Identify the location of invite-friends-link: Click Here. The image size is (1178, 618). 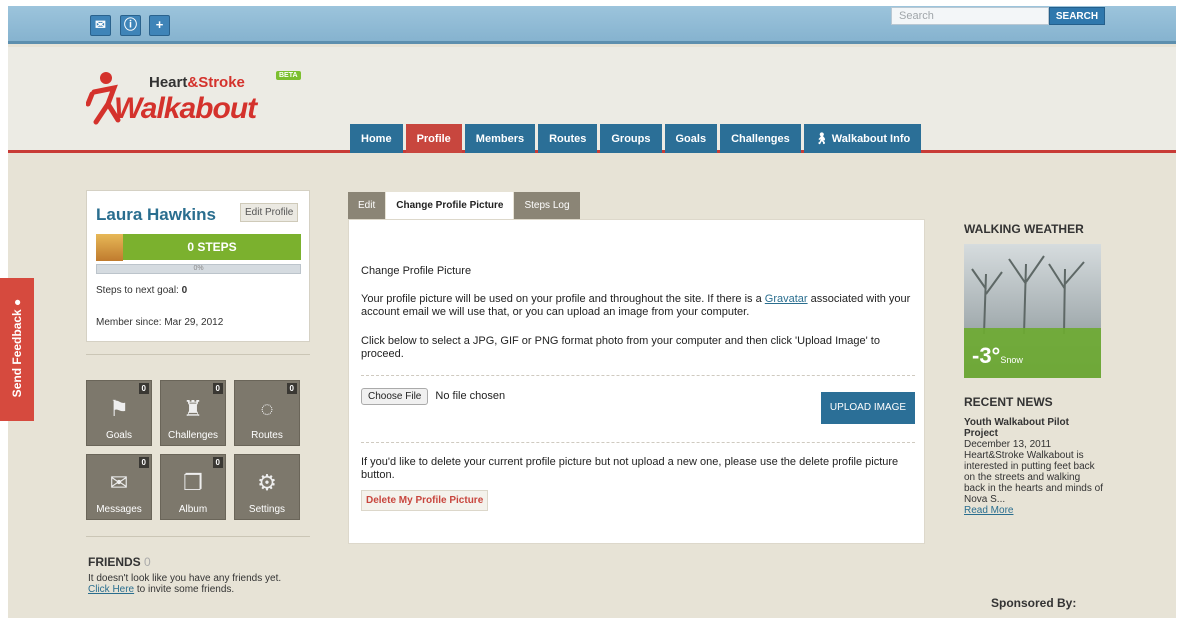
(111, 589).